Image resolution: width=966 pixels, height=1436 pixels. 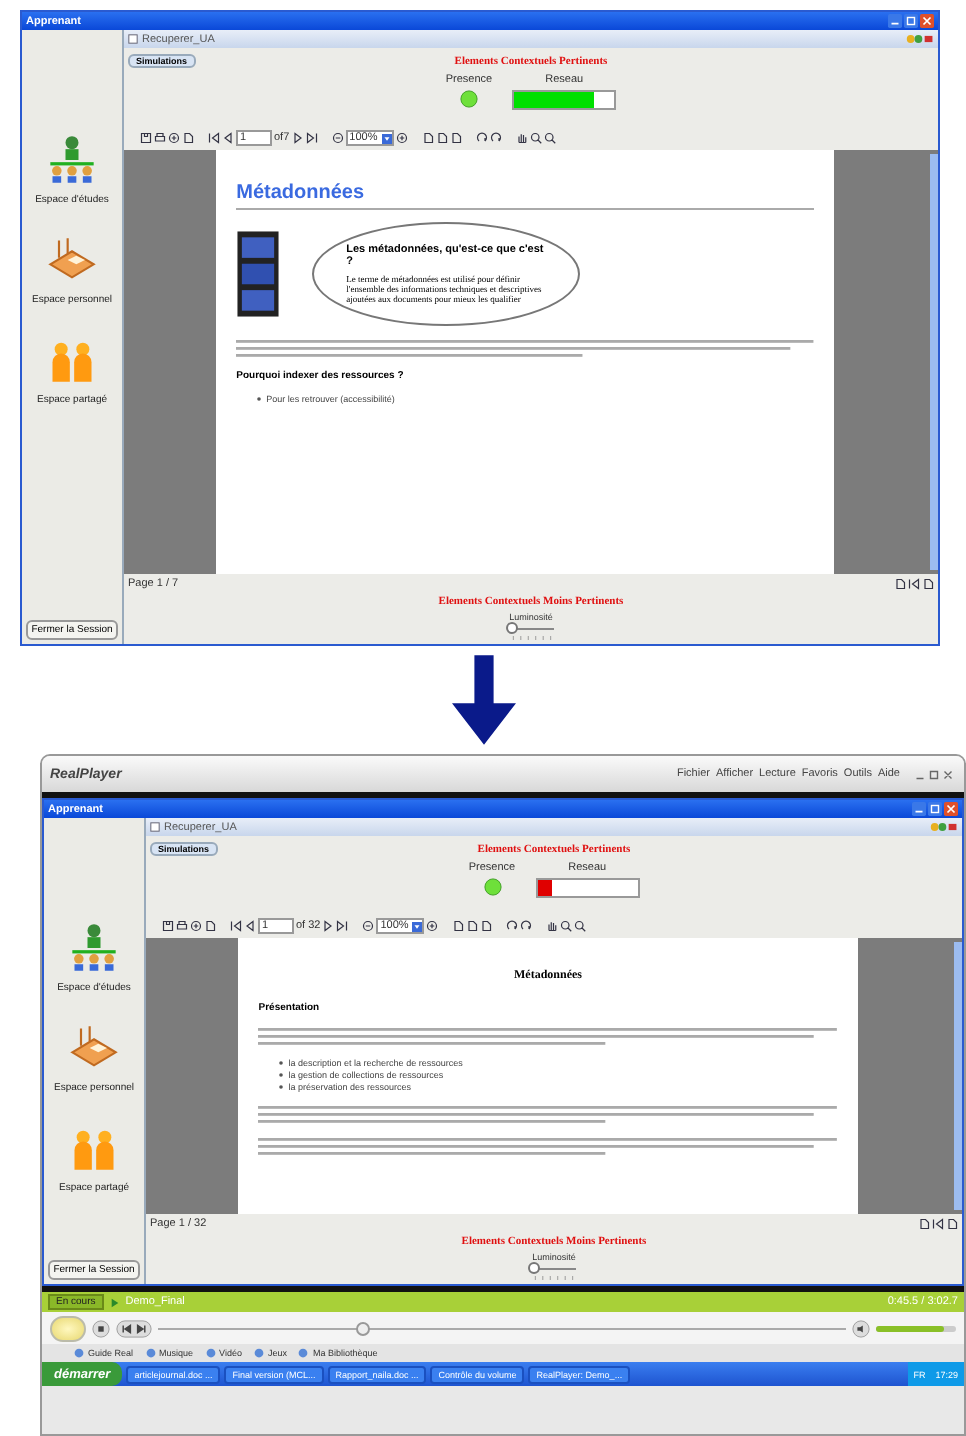 What do you see at coordinates (483, 700) in the screenshot?
I see `down-arrow` at bounding box center [483, 700].